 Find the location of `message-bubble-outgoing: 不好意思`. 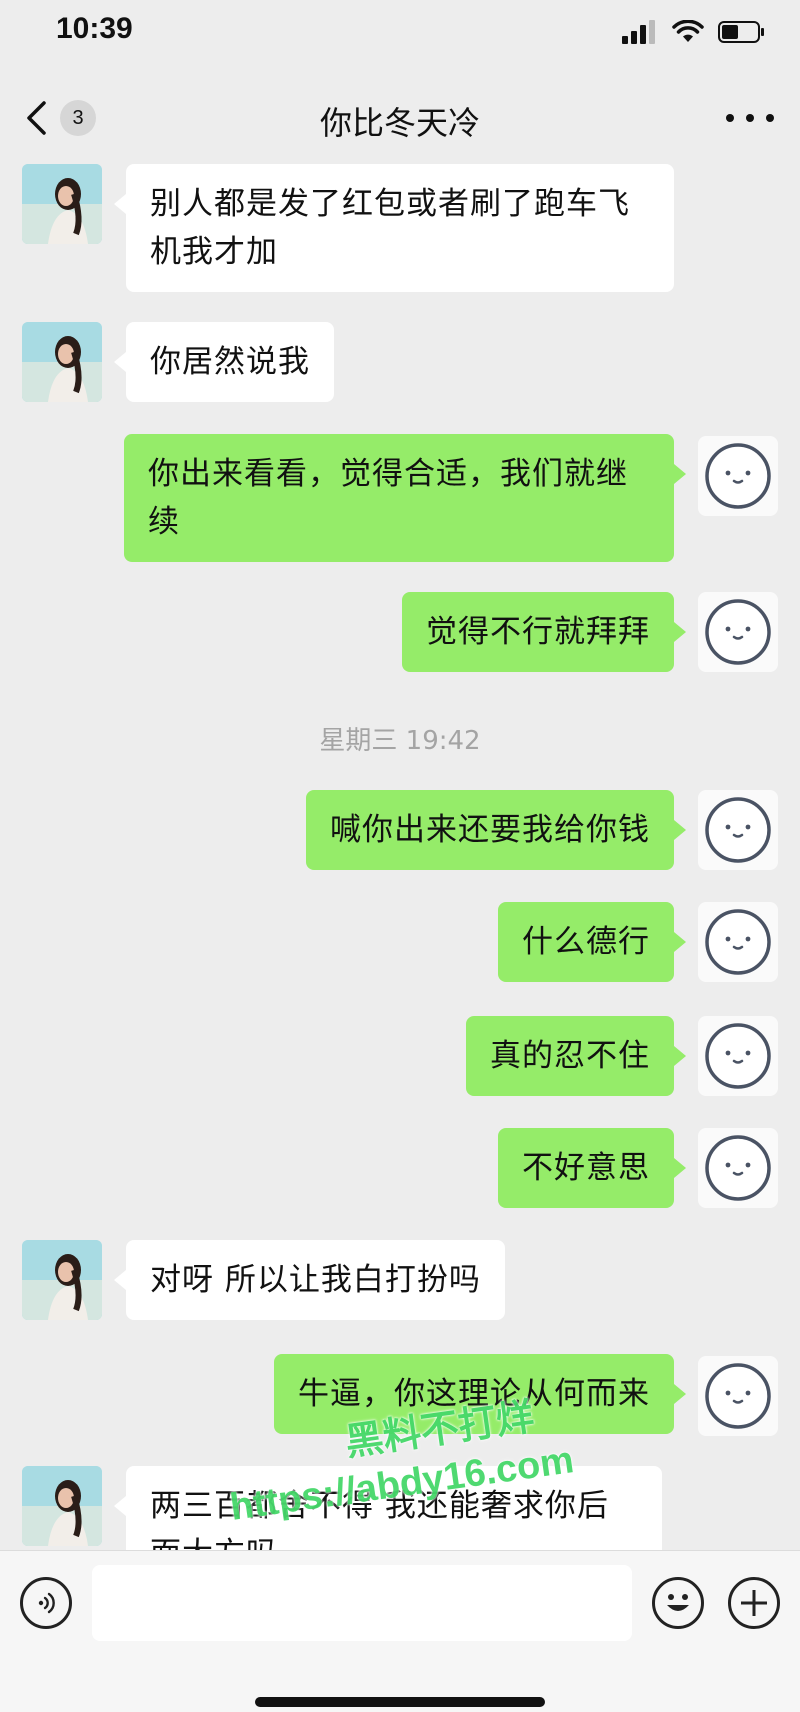

message-bubble-outgoing: 不好意思 is located at coordinates (592, 1168).